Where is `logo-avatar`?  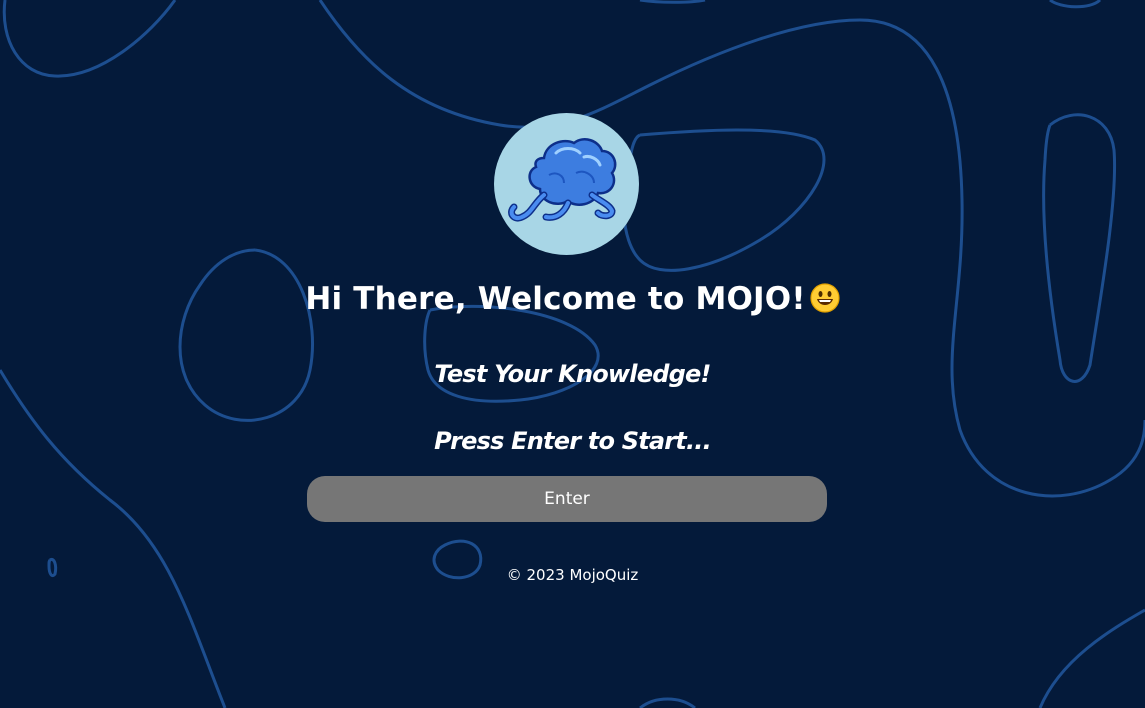 logo-avatar is located at coordinates (566, 184).